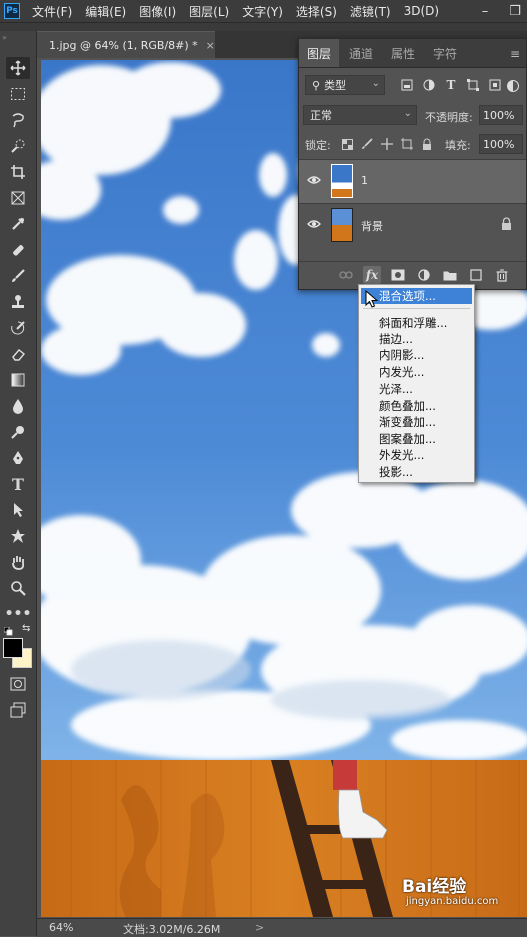 This screenshot has width=527, height=937. Describe the element at coordinates (361, 53) in the screenshot. I see `tab-channels: 通道` at that location.